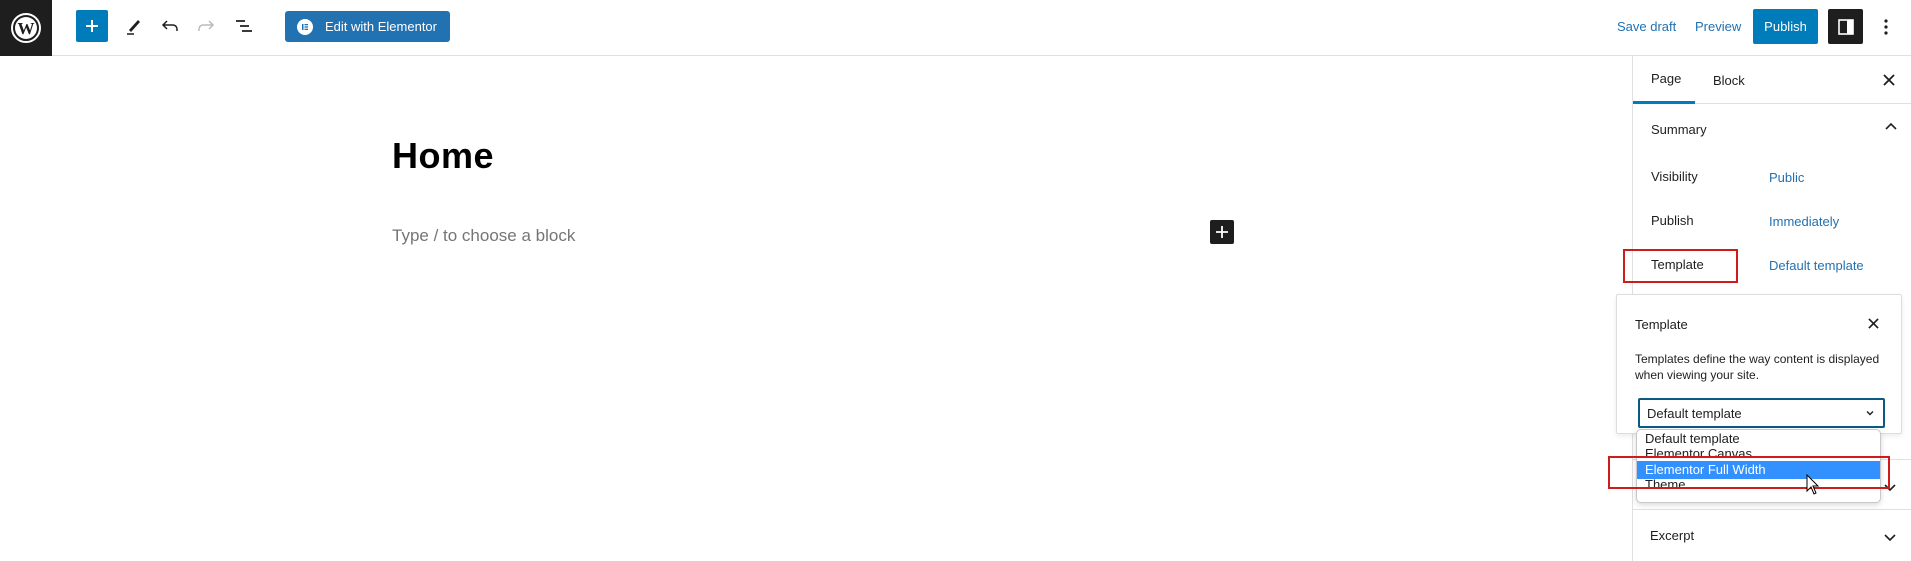 The image size is (1911, 561). I want to click on summary-panel-toggle: Summary, so click(1772, 129).